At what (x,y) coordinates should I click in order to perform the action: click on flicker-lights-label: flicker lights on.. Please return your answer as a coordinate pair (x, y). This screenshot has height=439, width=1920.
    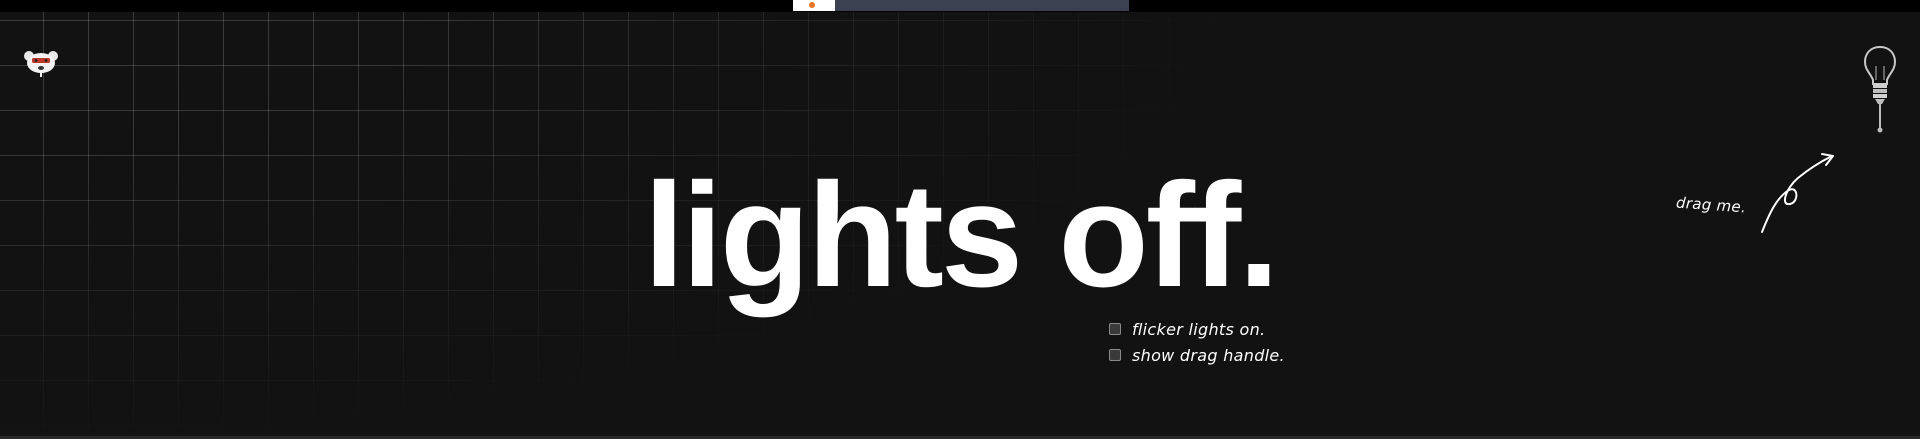
    Looking at the image, I should click on (1199, 329).